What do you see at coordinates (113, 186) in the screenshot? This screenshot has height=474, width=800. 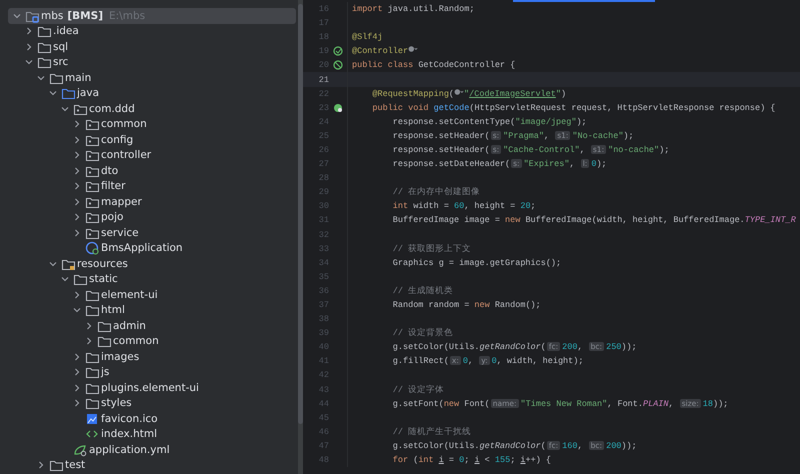 I see `tree-item: filter` at bounding box center [113, 186].